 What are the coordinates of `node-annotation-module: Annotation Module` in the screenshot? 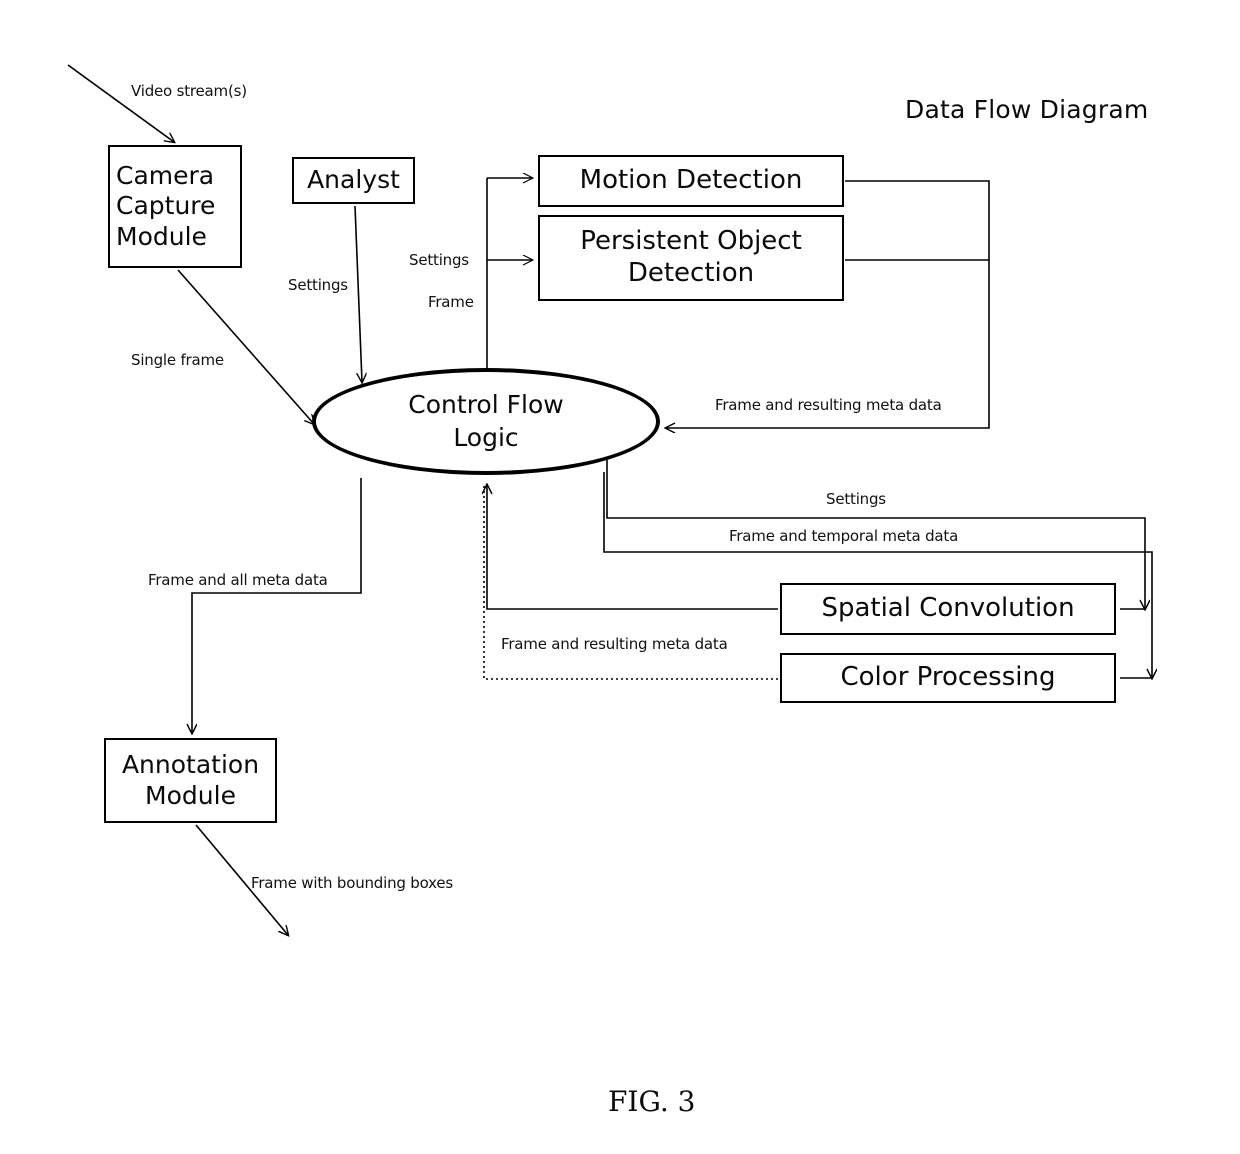 It's located at (190, 780).